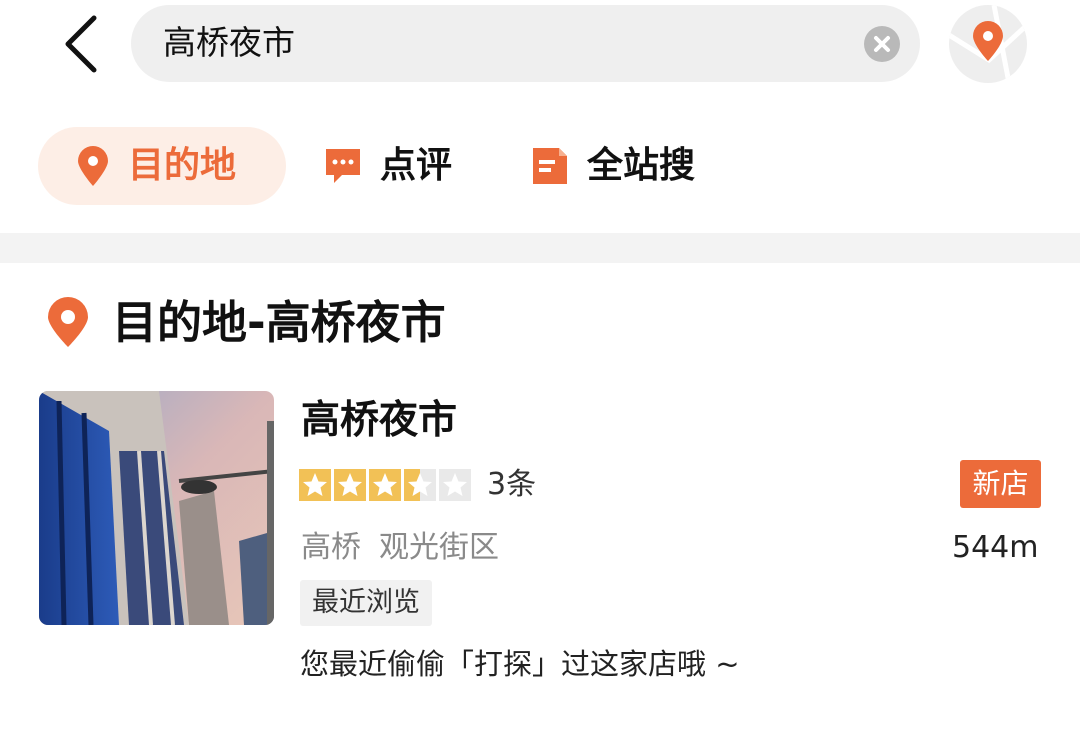  I want to click on shop-photo, so click(156, 508).